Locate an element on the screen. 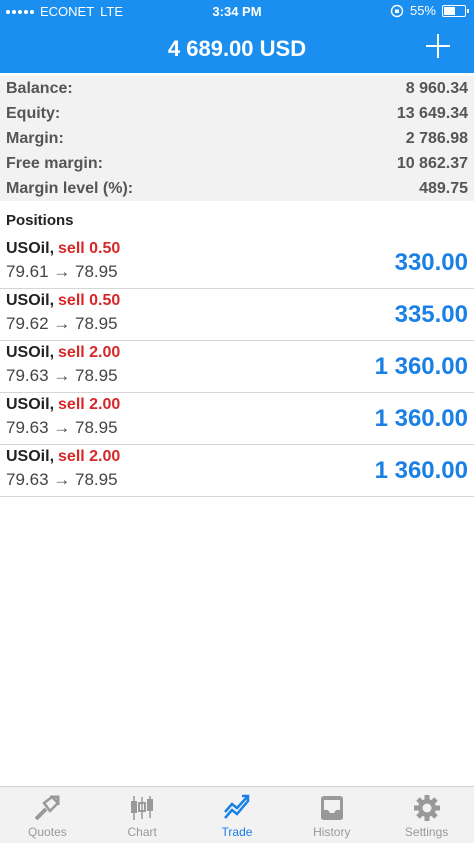 The height and width of the screenshot is (843, 474). history-icon is located at coordinates (332, 808).